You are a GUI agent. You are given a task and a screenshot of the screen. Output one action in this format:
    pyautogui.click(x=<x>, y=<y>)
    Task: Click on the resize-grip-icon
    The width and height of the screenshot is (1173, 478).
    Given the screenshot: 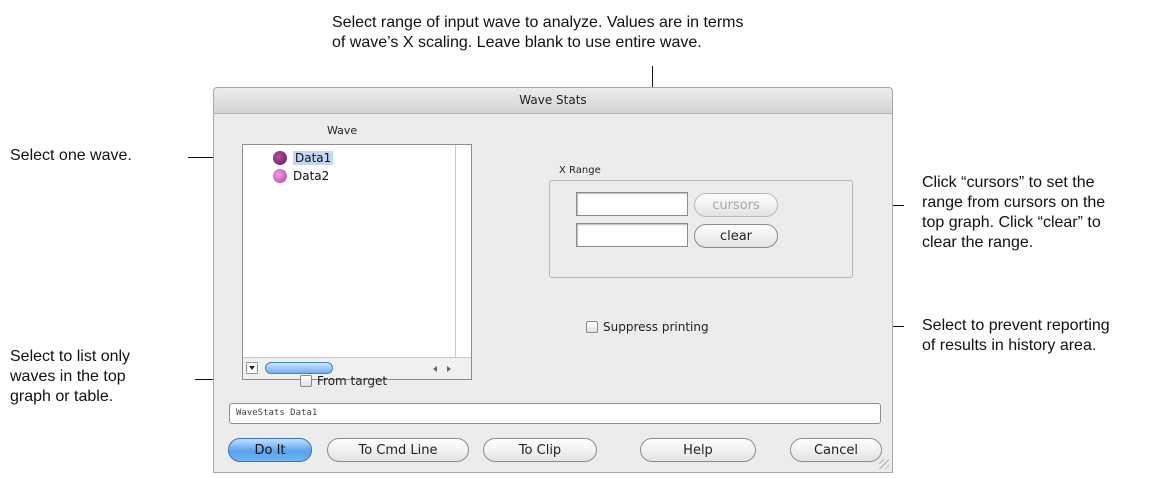 What is the action you would take?
    pyautogui.click(x=884, y=464)
    